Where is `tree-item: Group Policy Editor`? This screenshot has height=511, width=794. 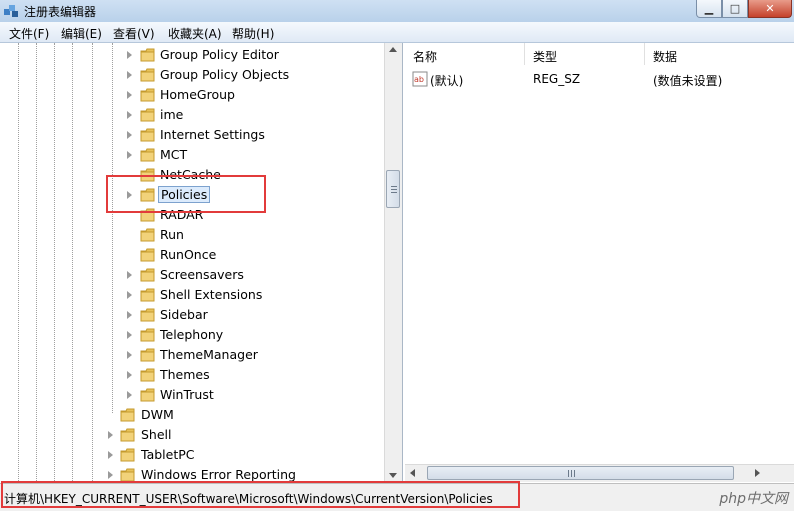
tree-item: Group Policy Editor is located at coordinates (192, 55).